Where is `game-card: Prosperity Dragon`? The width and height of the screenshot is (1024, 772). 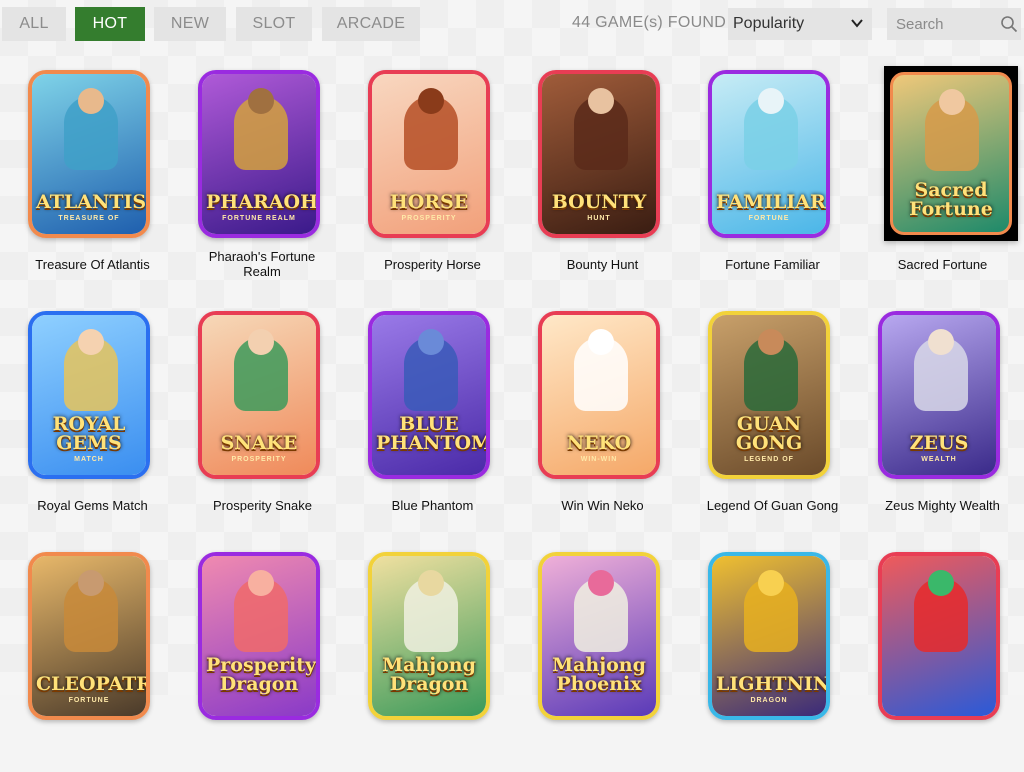
game-card: Prosperity Dragon is located at coordinates (255, 662).